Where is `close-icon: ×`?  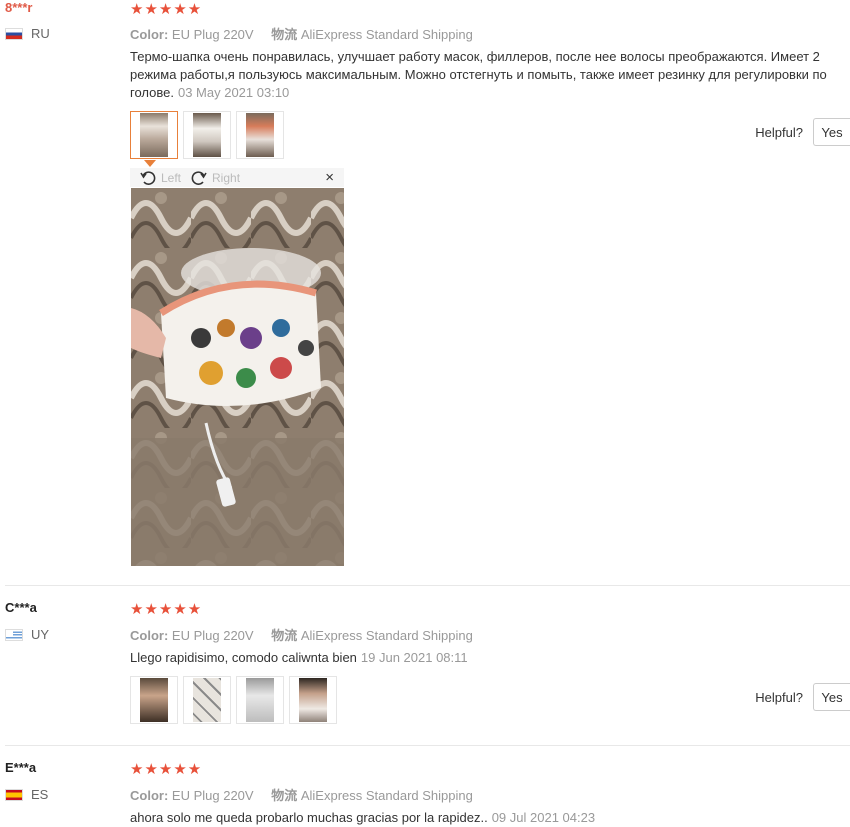 close-icon: × is located at coordinates (329, 177).